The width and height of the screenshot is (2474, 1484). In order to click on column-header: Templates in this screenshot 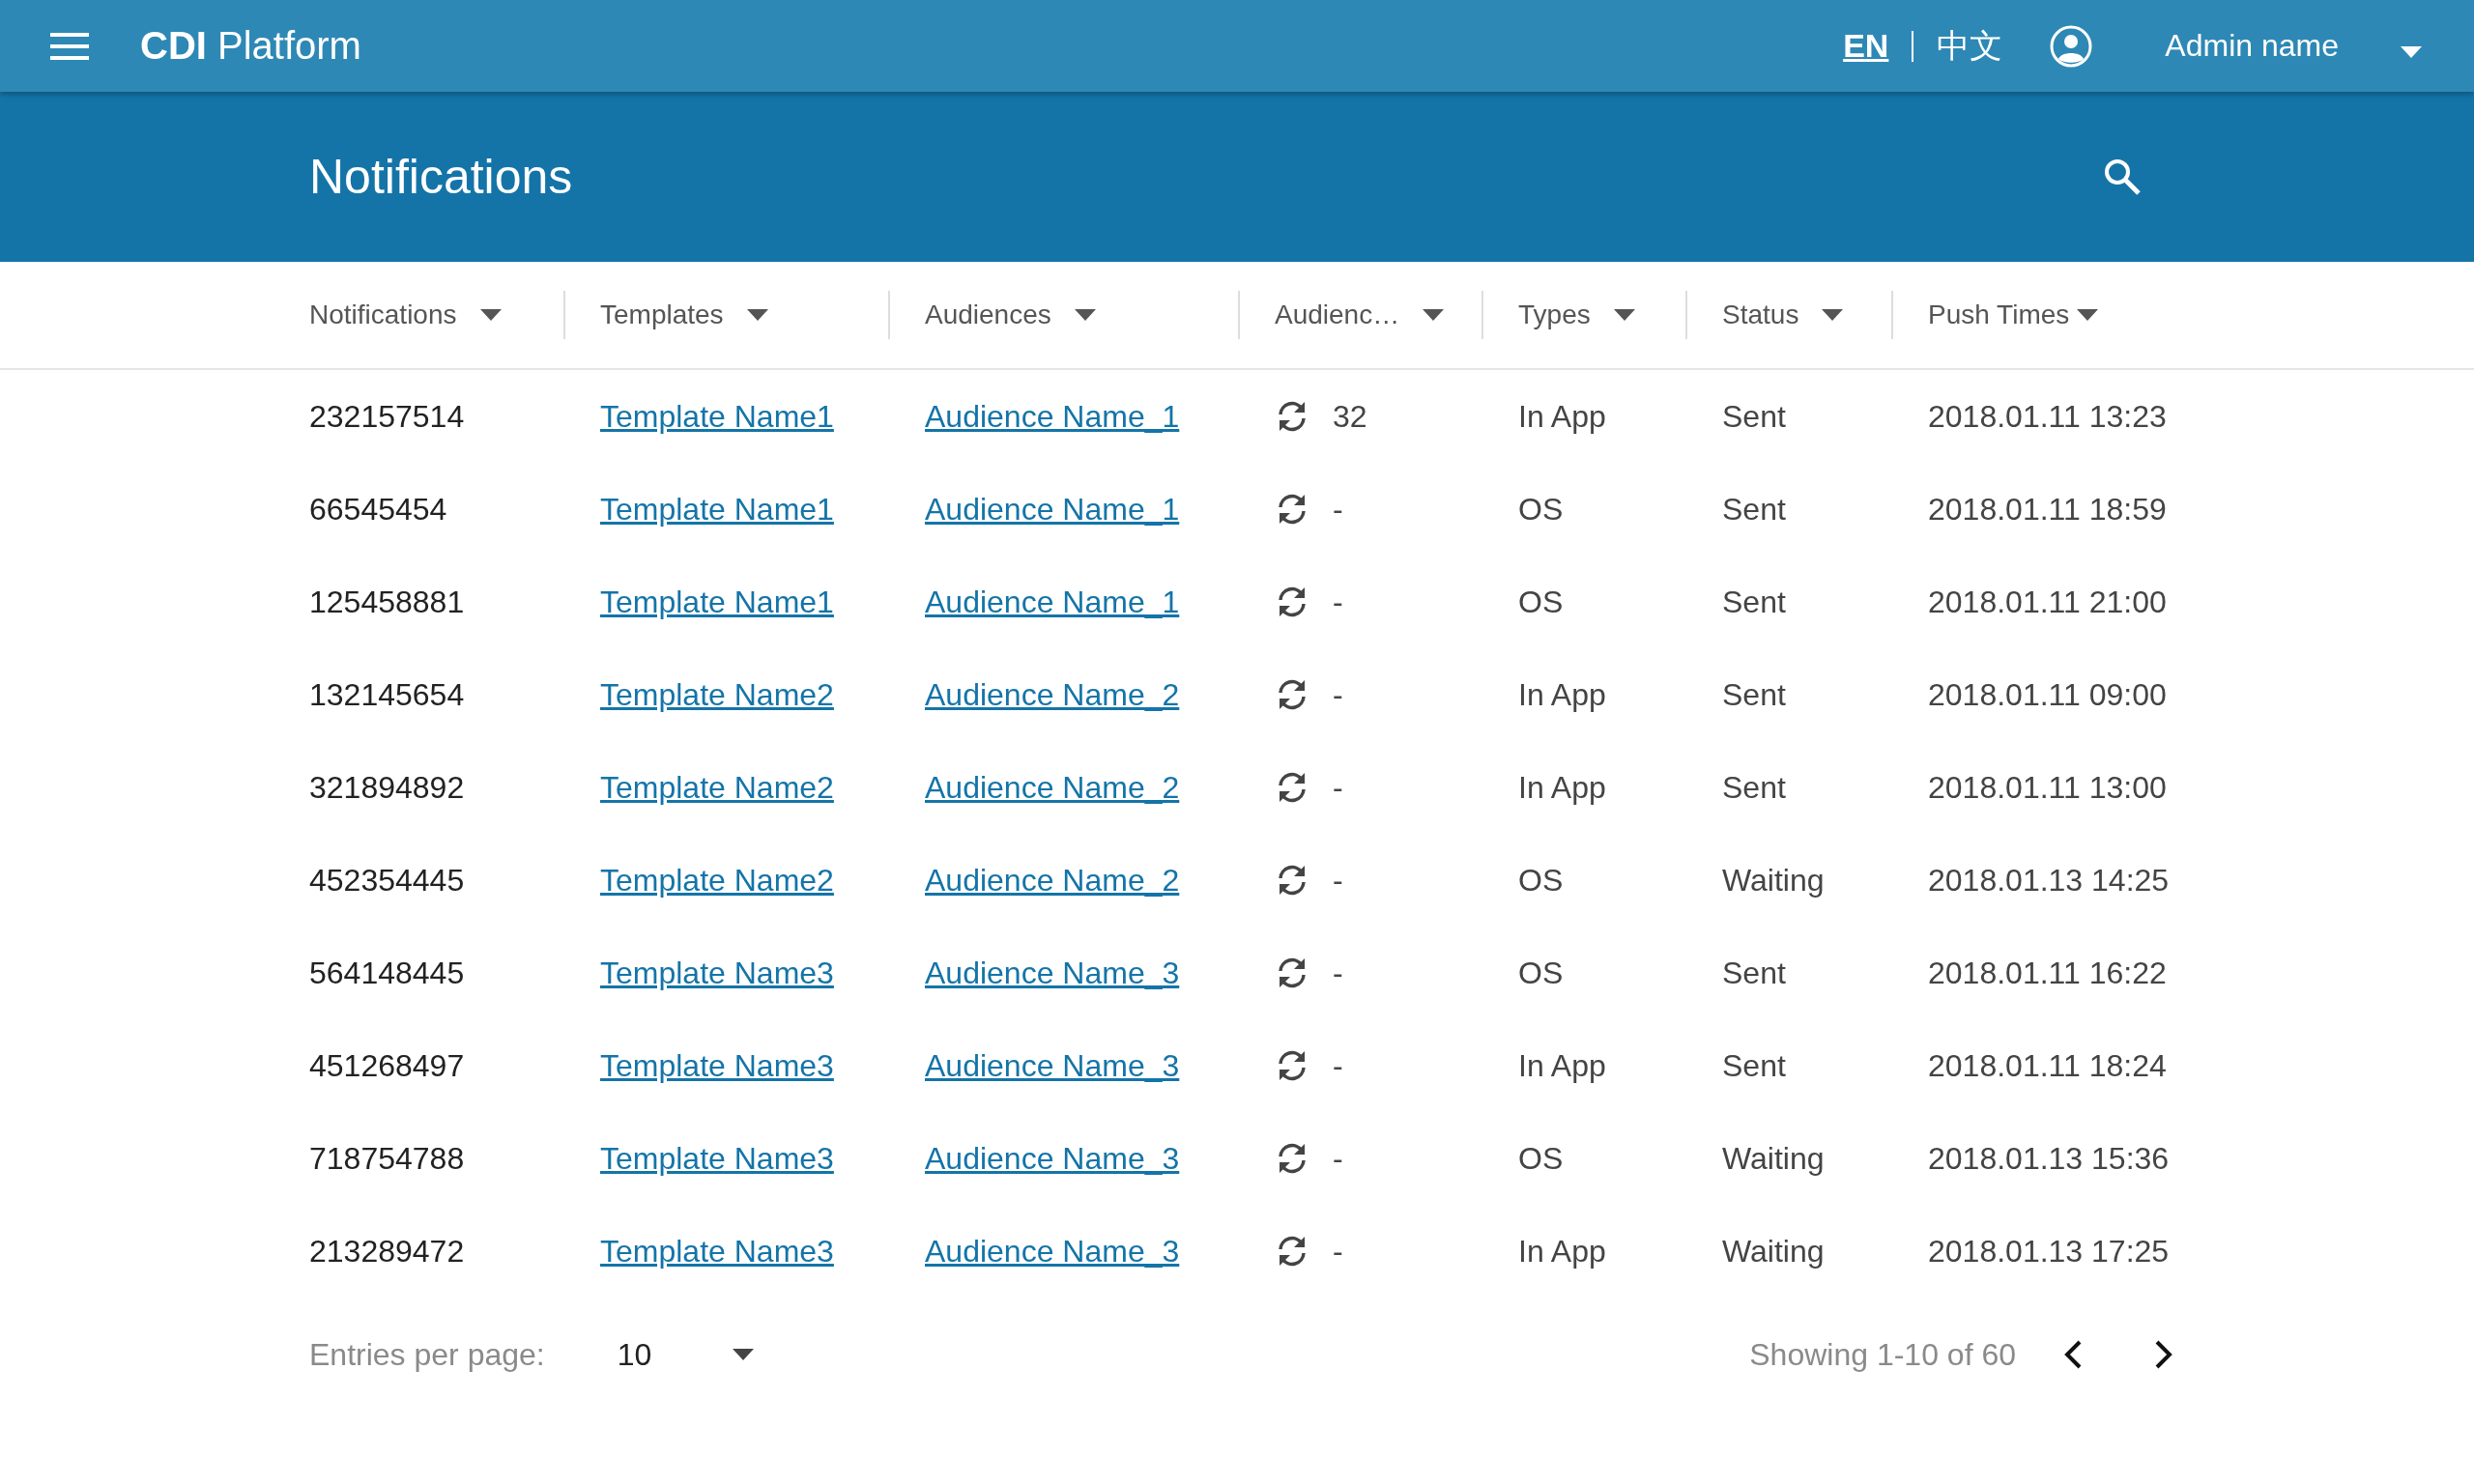, I will do `click(662, 315)`.